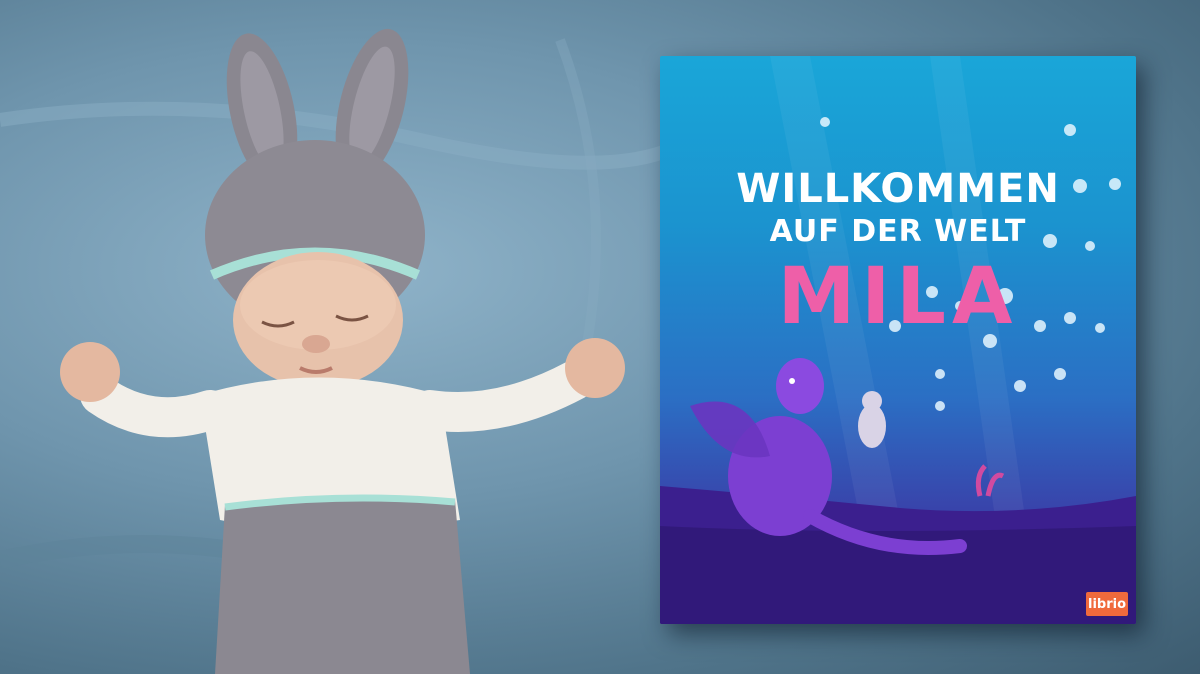 This screenshot has width=1200, height=674. I want to click on cover-title-line2: AUF DER WELT, so click(898, 231).